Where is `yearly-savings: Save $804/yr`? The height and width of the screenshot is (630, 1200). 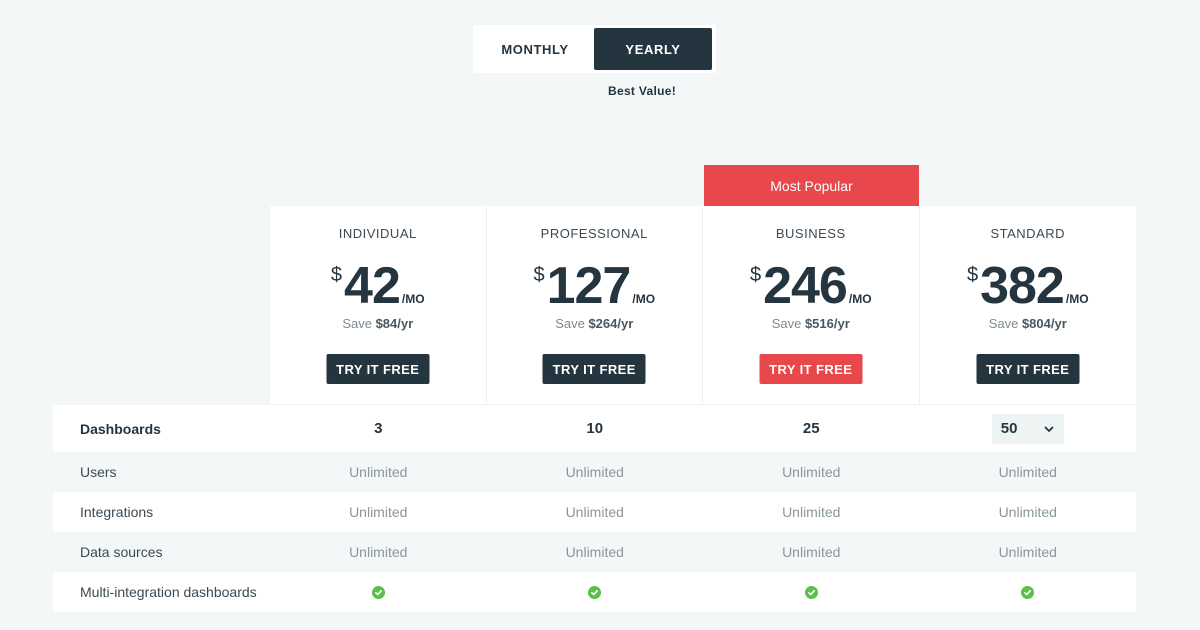
yearly-savings: Save $804/yr is located at coordinates (1028, 323).